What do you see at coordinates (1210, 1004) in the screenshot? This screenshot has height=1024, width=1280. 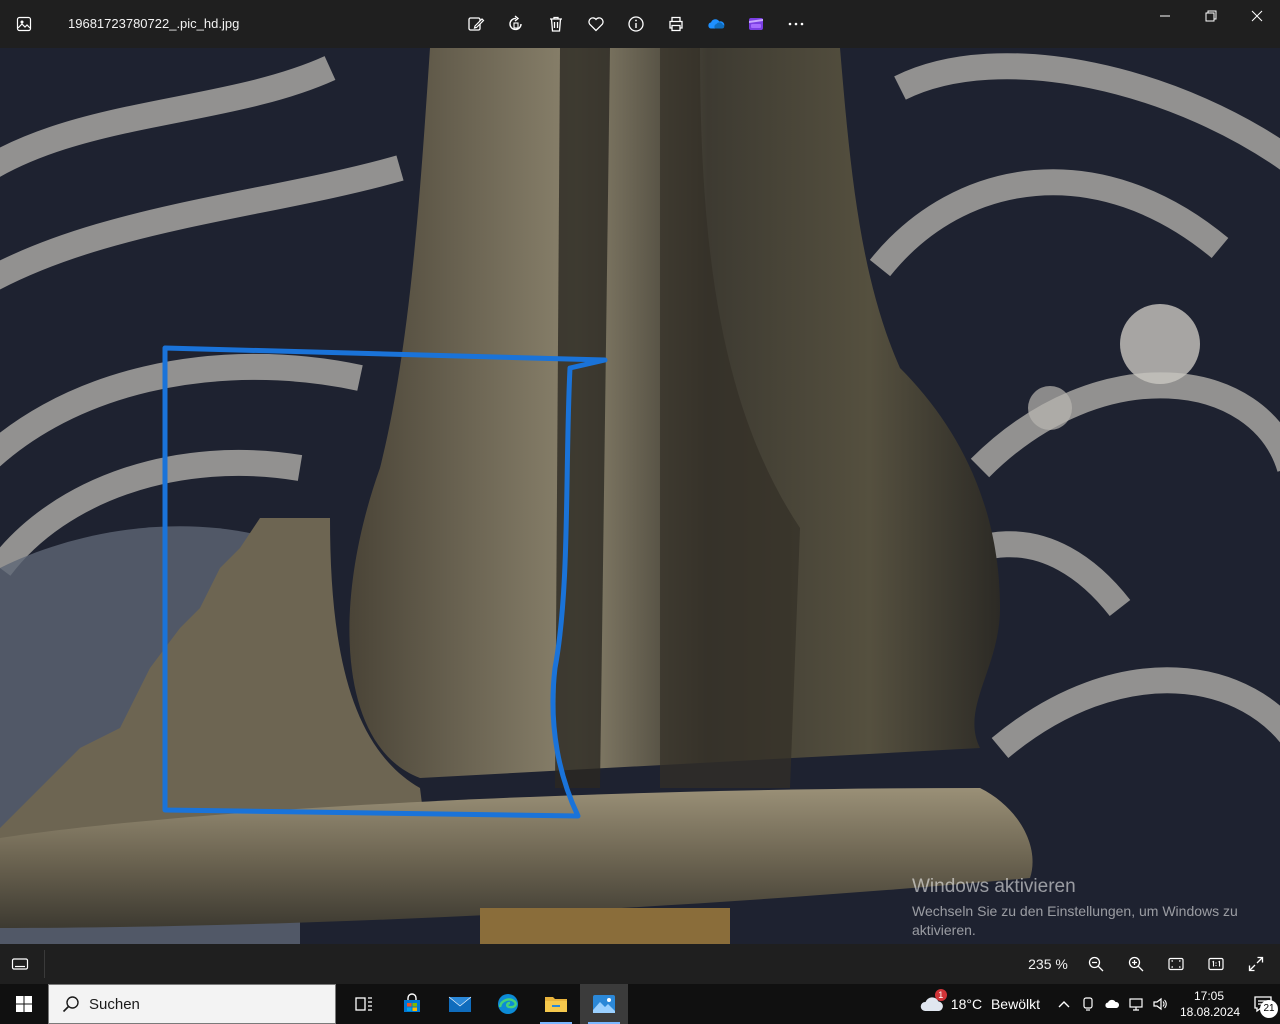 I see `clock: 17:05 18.08.2024` at bounding box center [1210, 1004].